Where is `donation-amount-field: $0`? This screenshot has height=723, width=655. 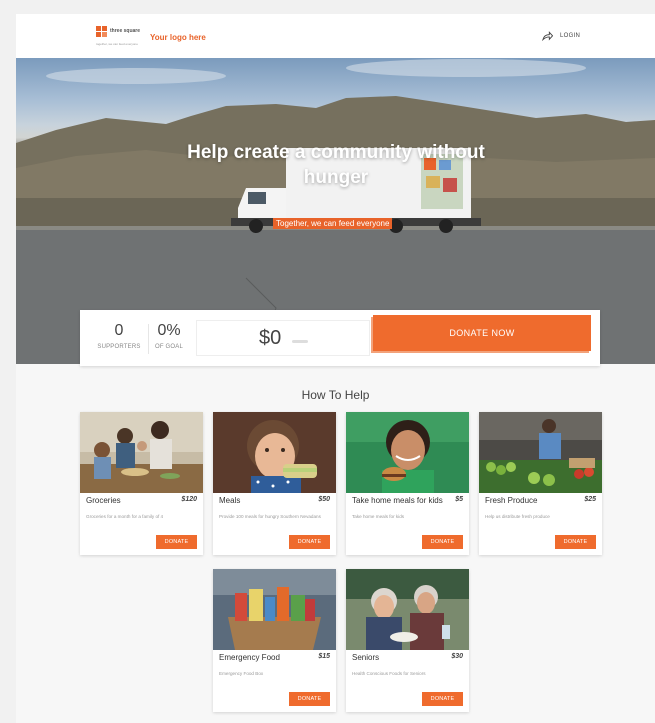
donation-amount-field: $0 is located at coordinates (283, 338).